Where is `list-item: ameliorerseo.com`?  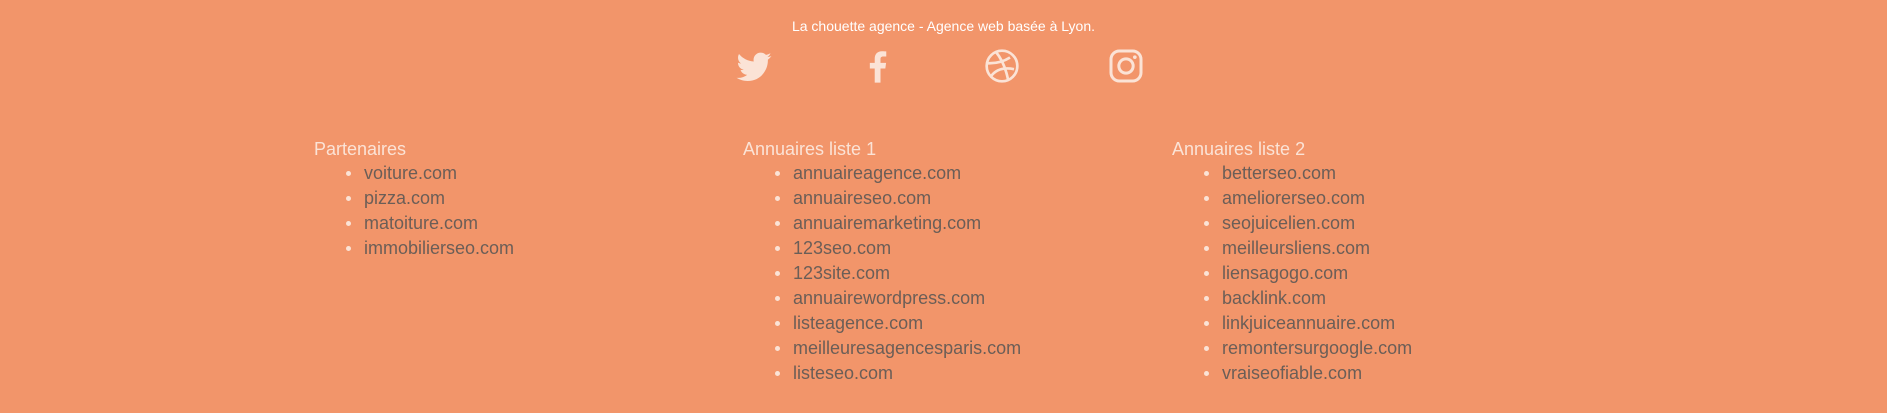 list-item: ameliorerseo.com is located at coordinates (1378, 198).